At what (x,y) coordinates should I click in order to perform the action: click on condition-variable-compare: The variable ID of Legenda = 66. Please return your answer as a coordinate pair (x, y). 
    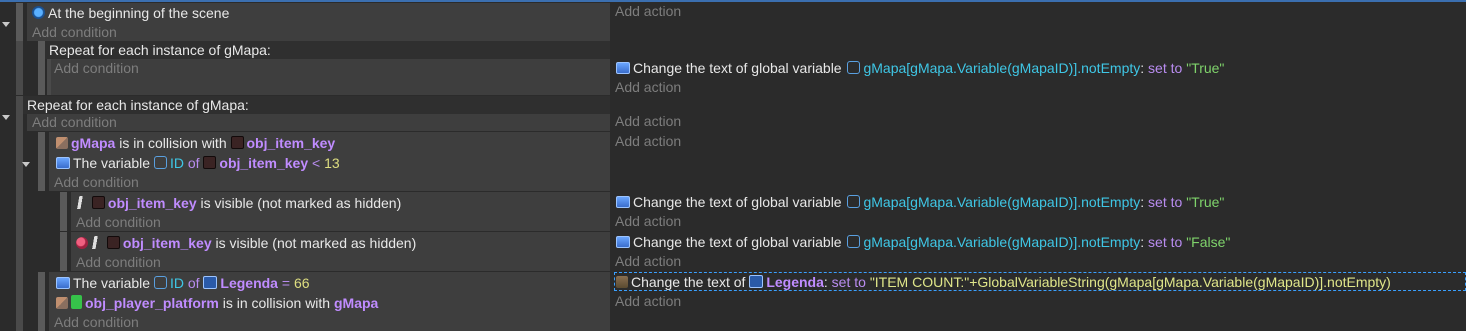
    Looking at the image, I should click on (183, 283).